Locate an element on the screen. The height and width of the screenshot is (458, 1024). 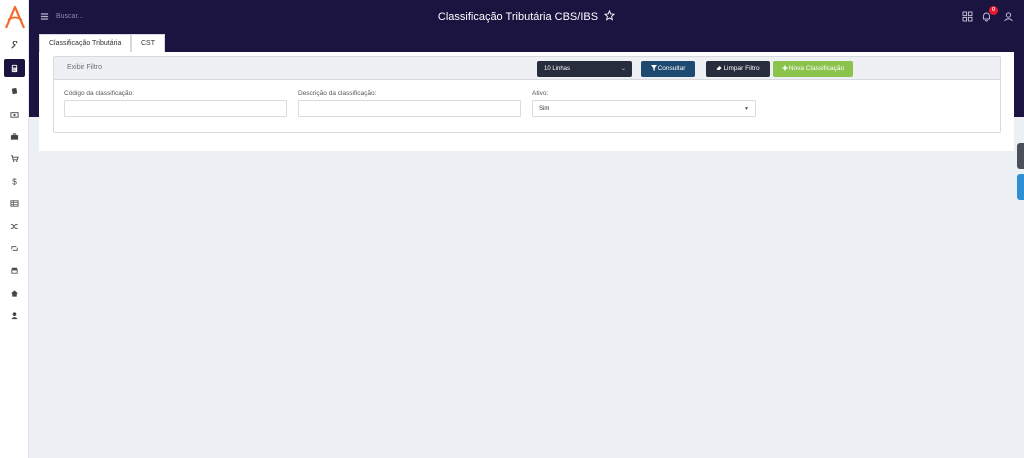
chevron-down-icon: ⌄ is located at coordinates (623, 69).